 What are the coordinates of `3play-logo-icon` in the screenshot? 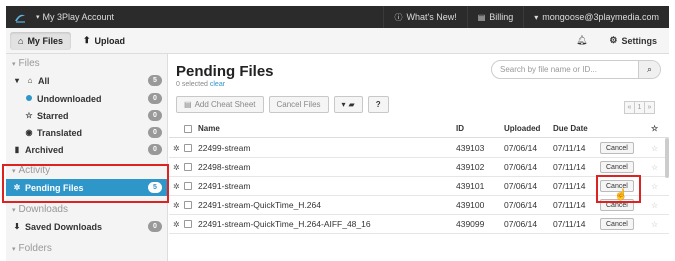 It's located at (20, 17).